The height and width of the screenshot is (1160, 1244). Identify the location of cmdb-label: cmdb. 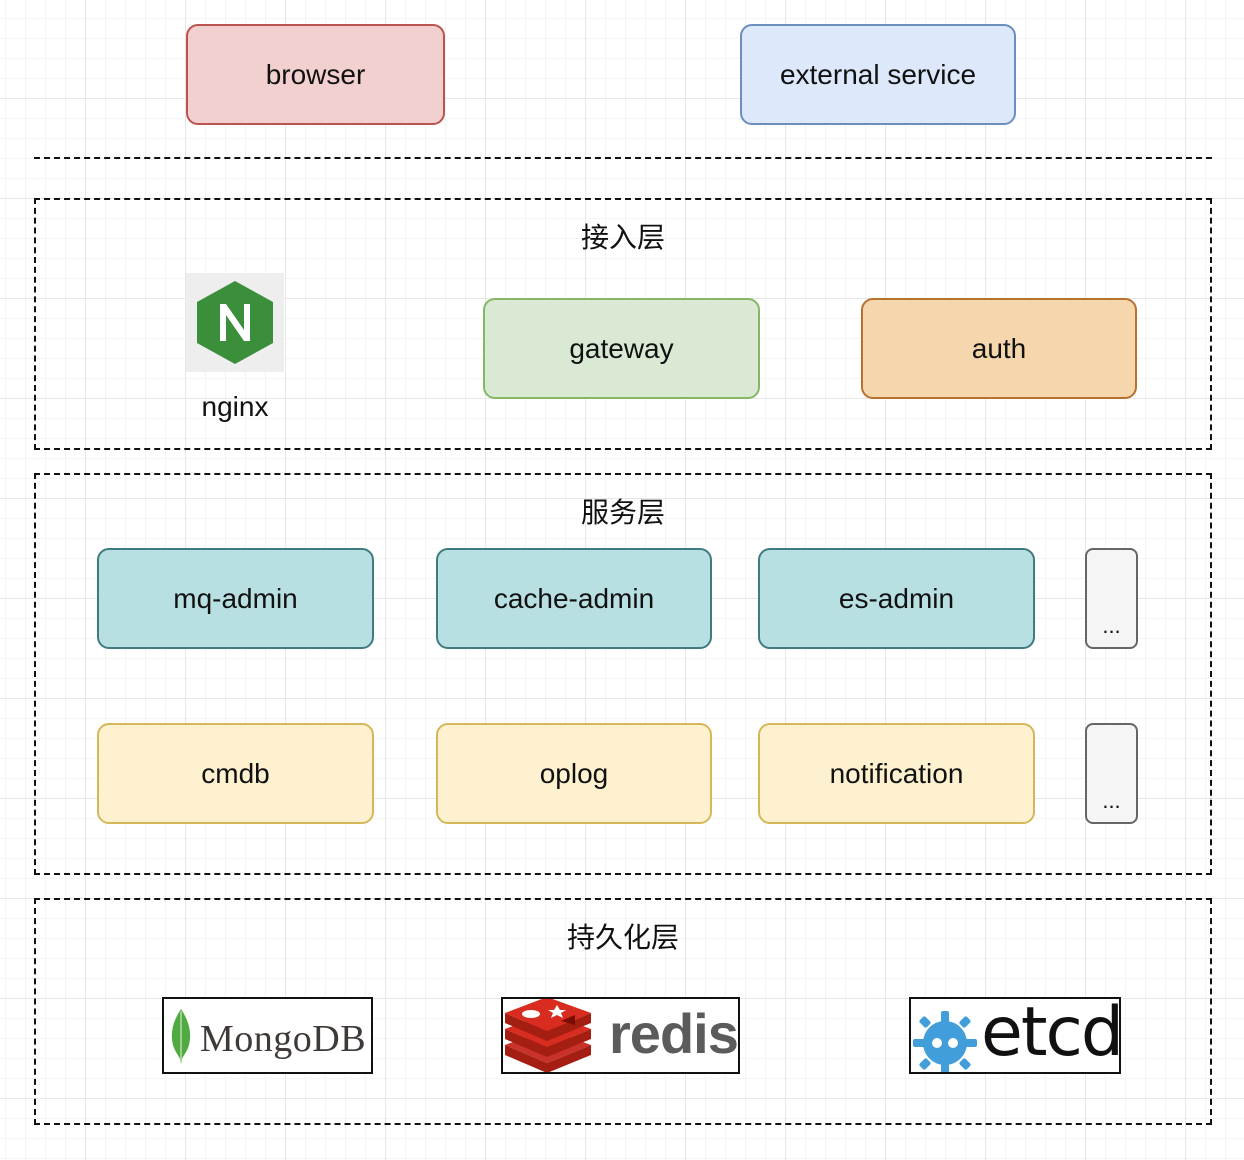
(235, 773).